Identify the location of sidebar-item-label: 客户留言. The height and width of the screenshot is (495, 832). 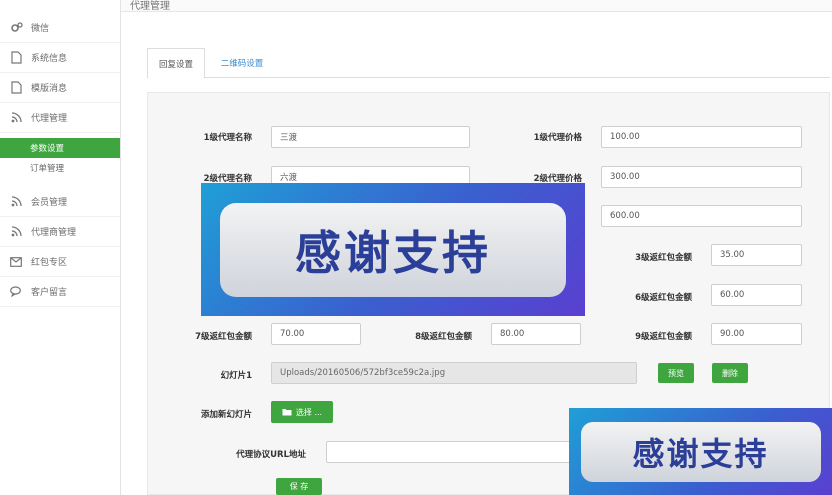
(49, 293).